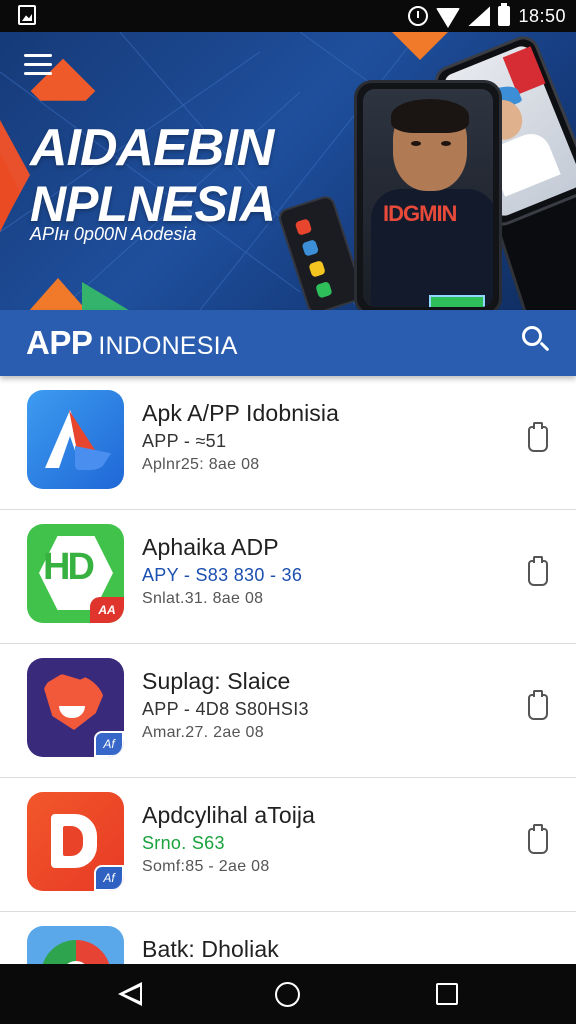 The height and width of the screenshot is (1024, 576). Describe the element at coordinates (113, 234) in the screenshot. I see `banner-subtitle: APIʜ 0p00N Aodesia` at that location.